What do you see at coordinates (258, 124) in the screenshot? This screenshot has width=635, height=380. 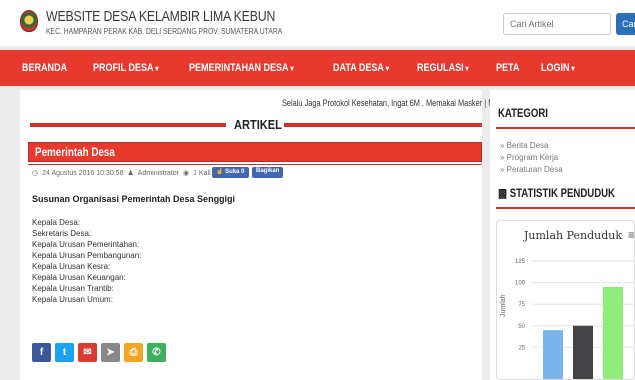 I see `section-title: ARTIKEL` at bounding box center [258, 124].